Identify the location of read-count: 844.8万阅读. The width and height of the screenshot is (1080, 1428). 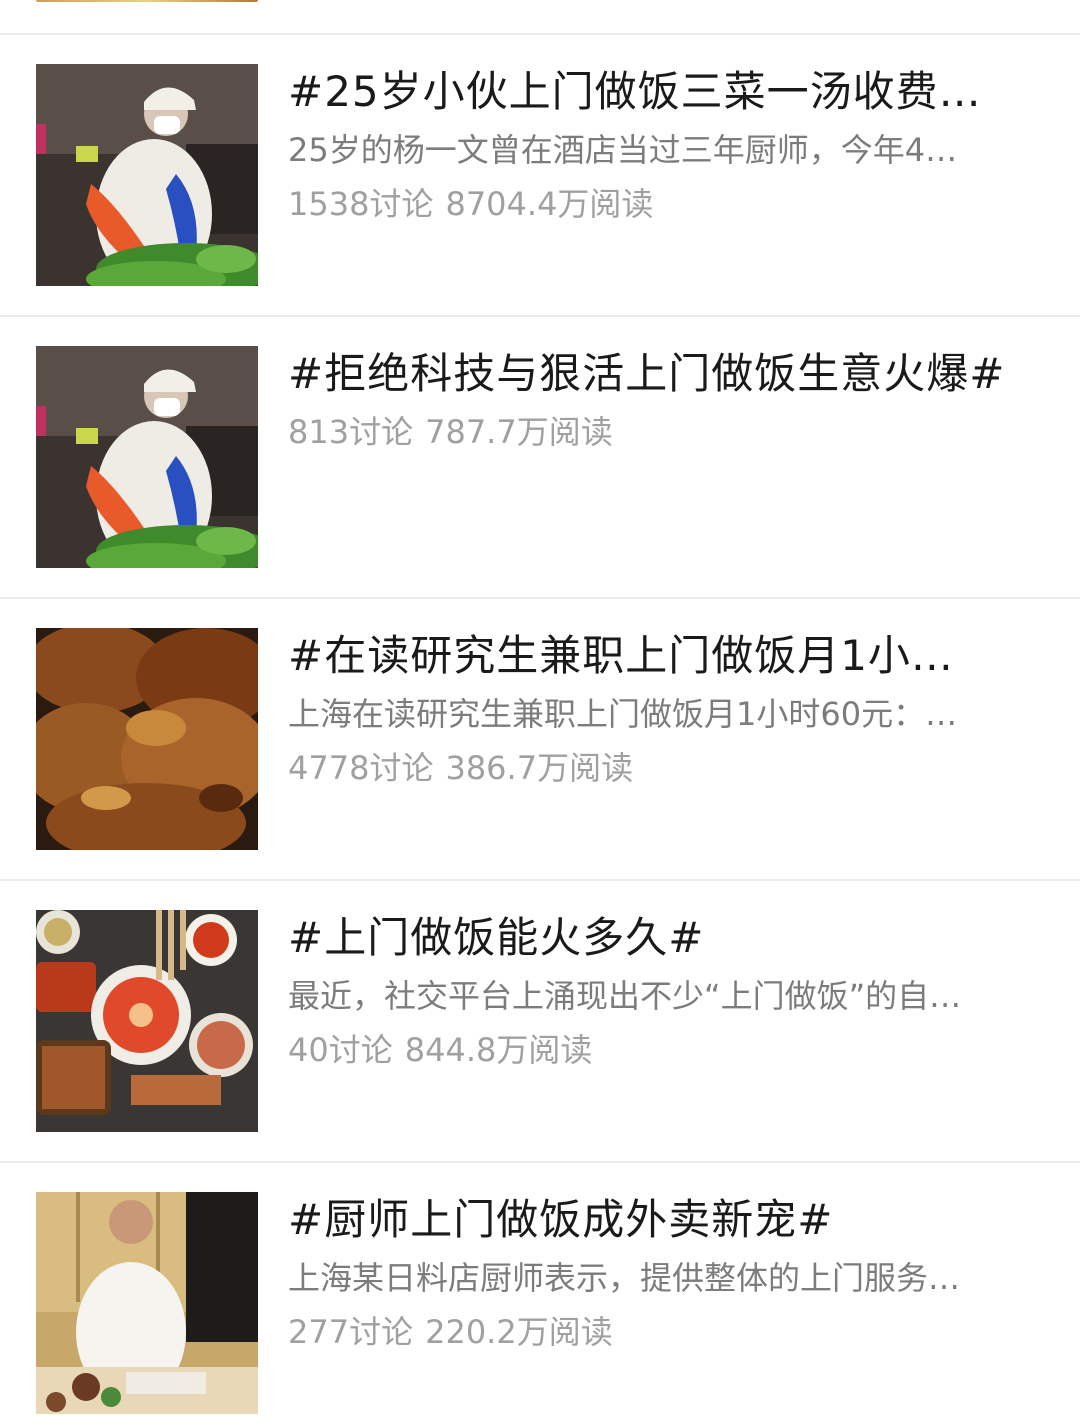
(498, 1050).